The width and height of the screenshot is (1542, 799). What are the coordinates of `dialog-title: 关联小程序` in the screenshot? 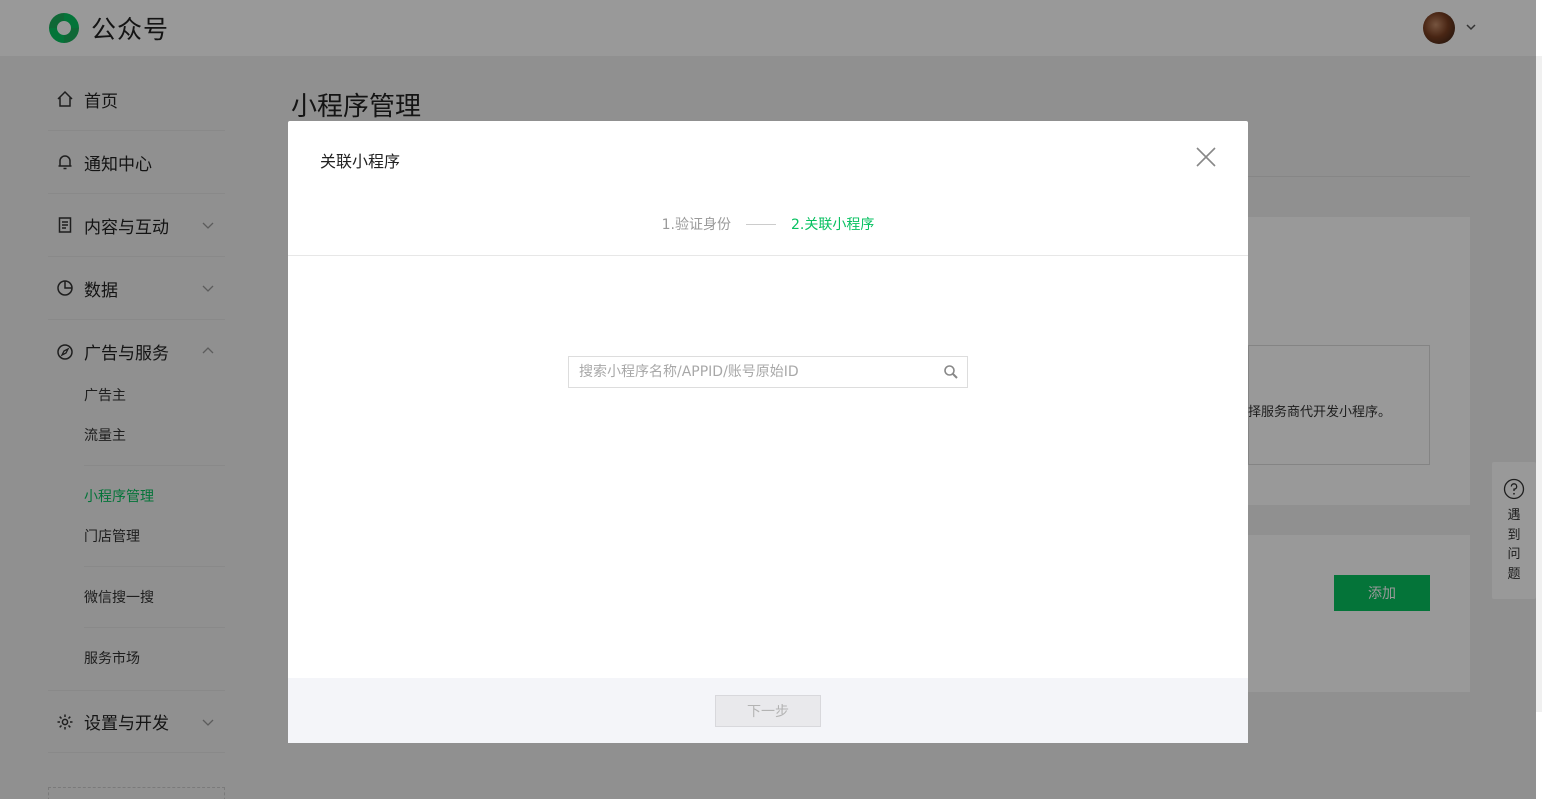 It's located at (360, 161).